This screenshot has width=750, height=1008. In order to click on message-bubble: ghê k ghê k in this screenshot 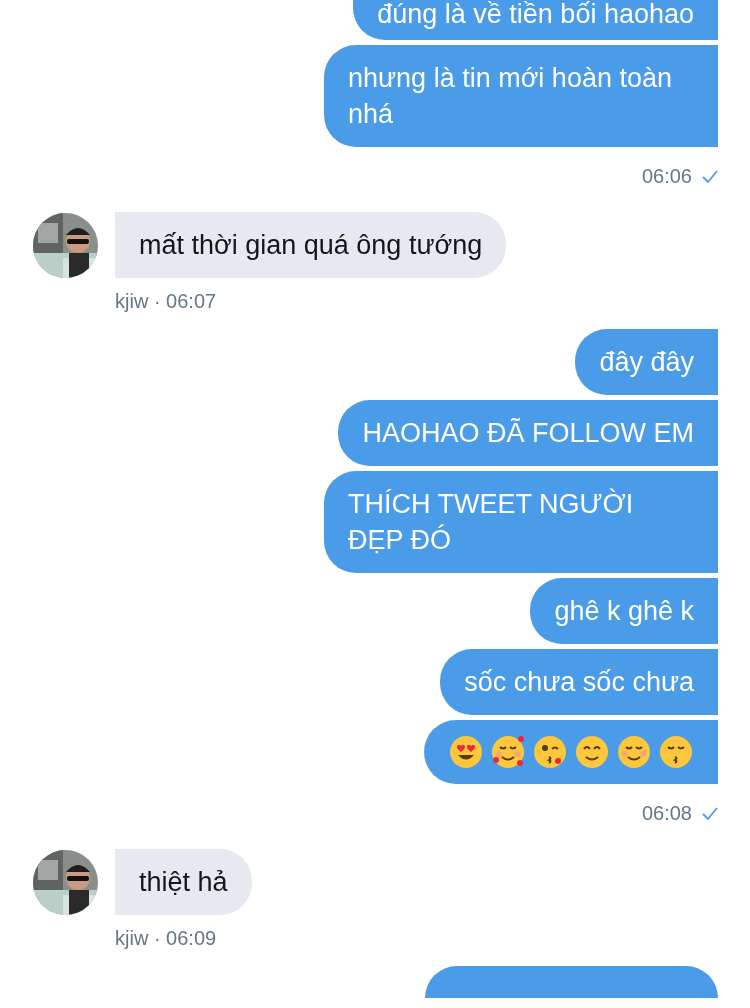, I will do `click(624, 611)`.